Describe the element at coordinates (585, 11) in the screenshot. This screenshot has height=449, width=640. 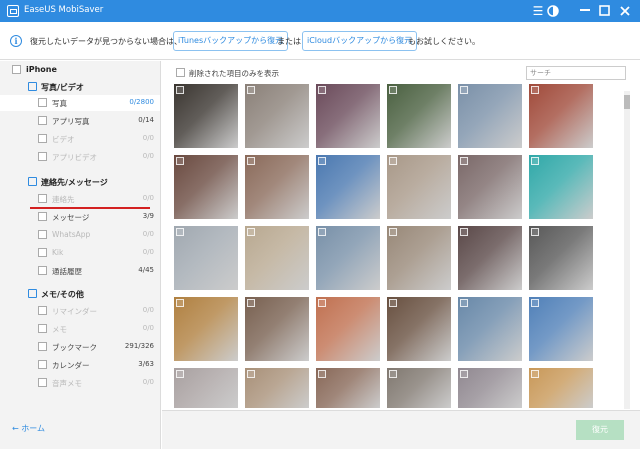
I see `minimize-icon` at that location.